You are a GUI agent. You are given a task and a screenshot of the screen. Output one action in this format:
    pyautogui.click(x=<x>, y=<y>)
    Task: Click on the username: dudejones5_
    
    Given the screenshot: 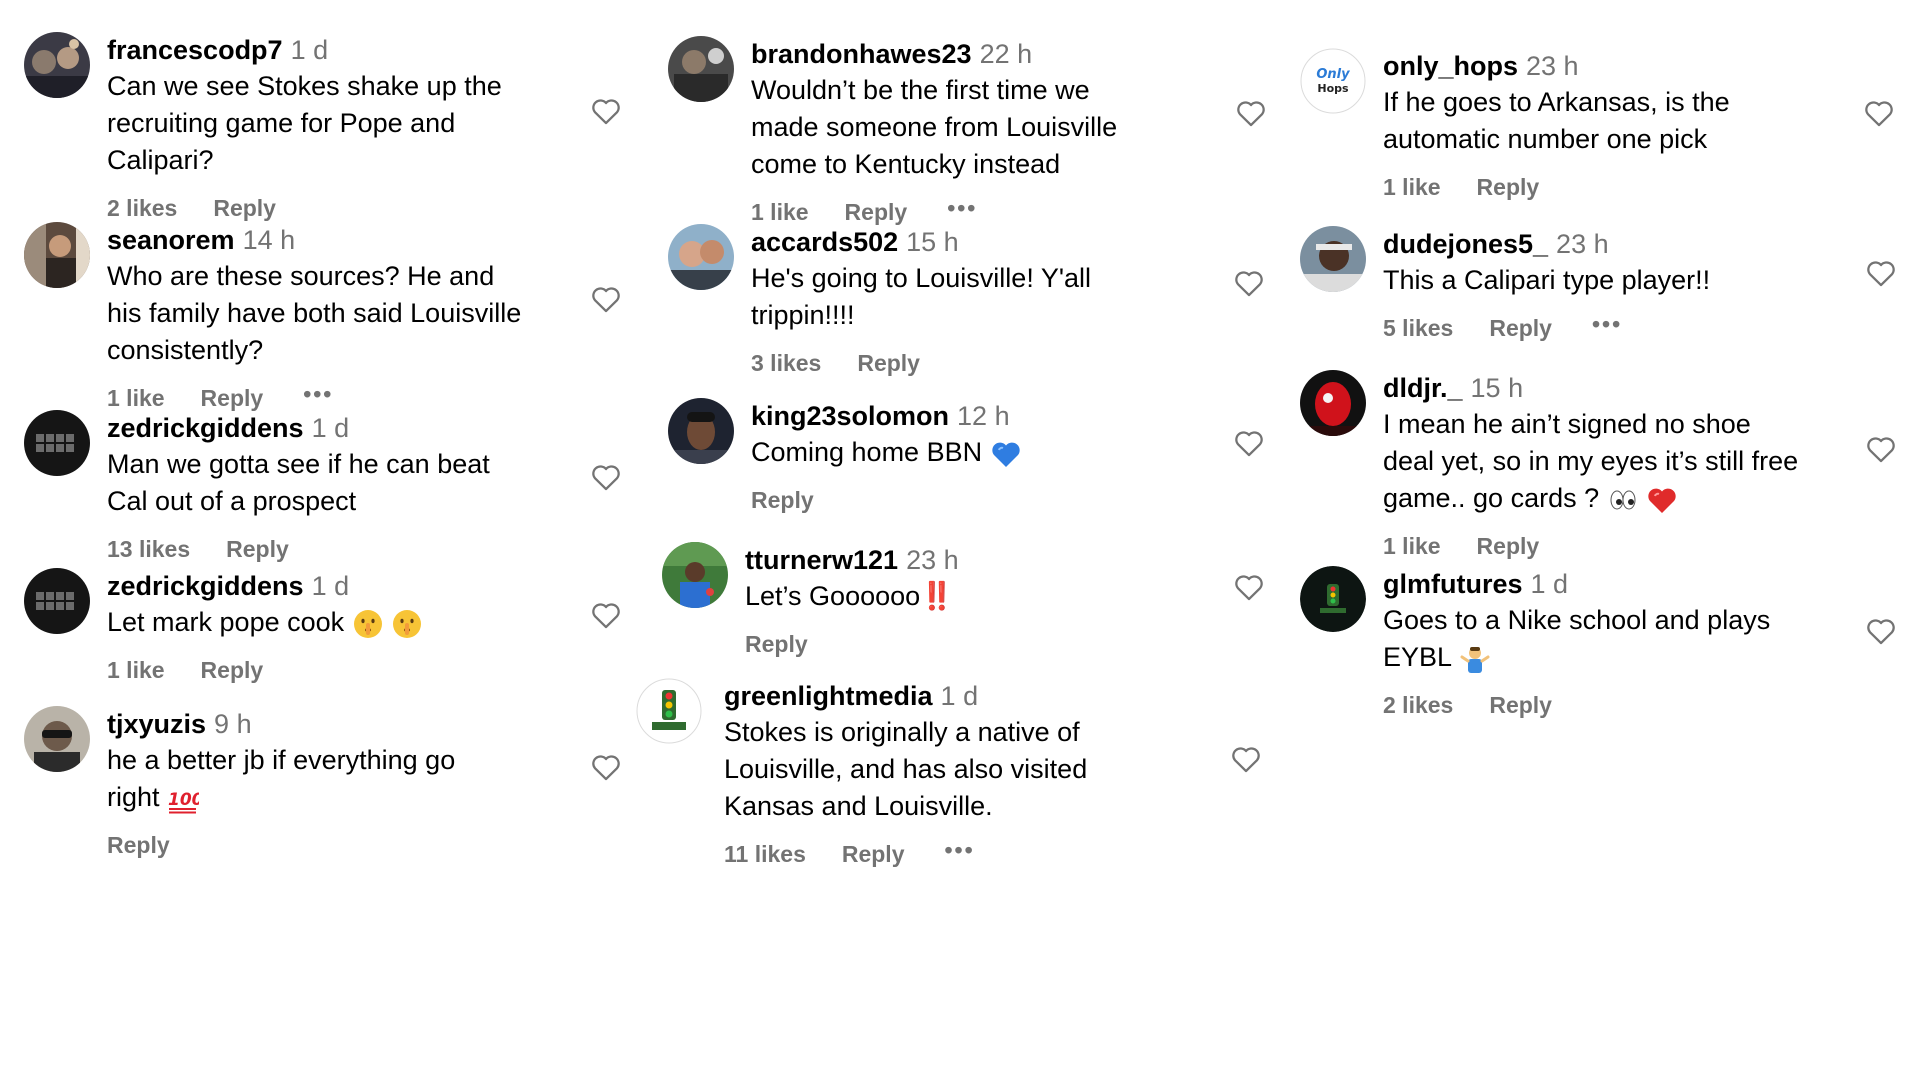 What is the action you would take?
    pyautogui.click(x=1465, y=244)
    